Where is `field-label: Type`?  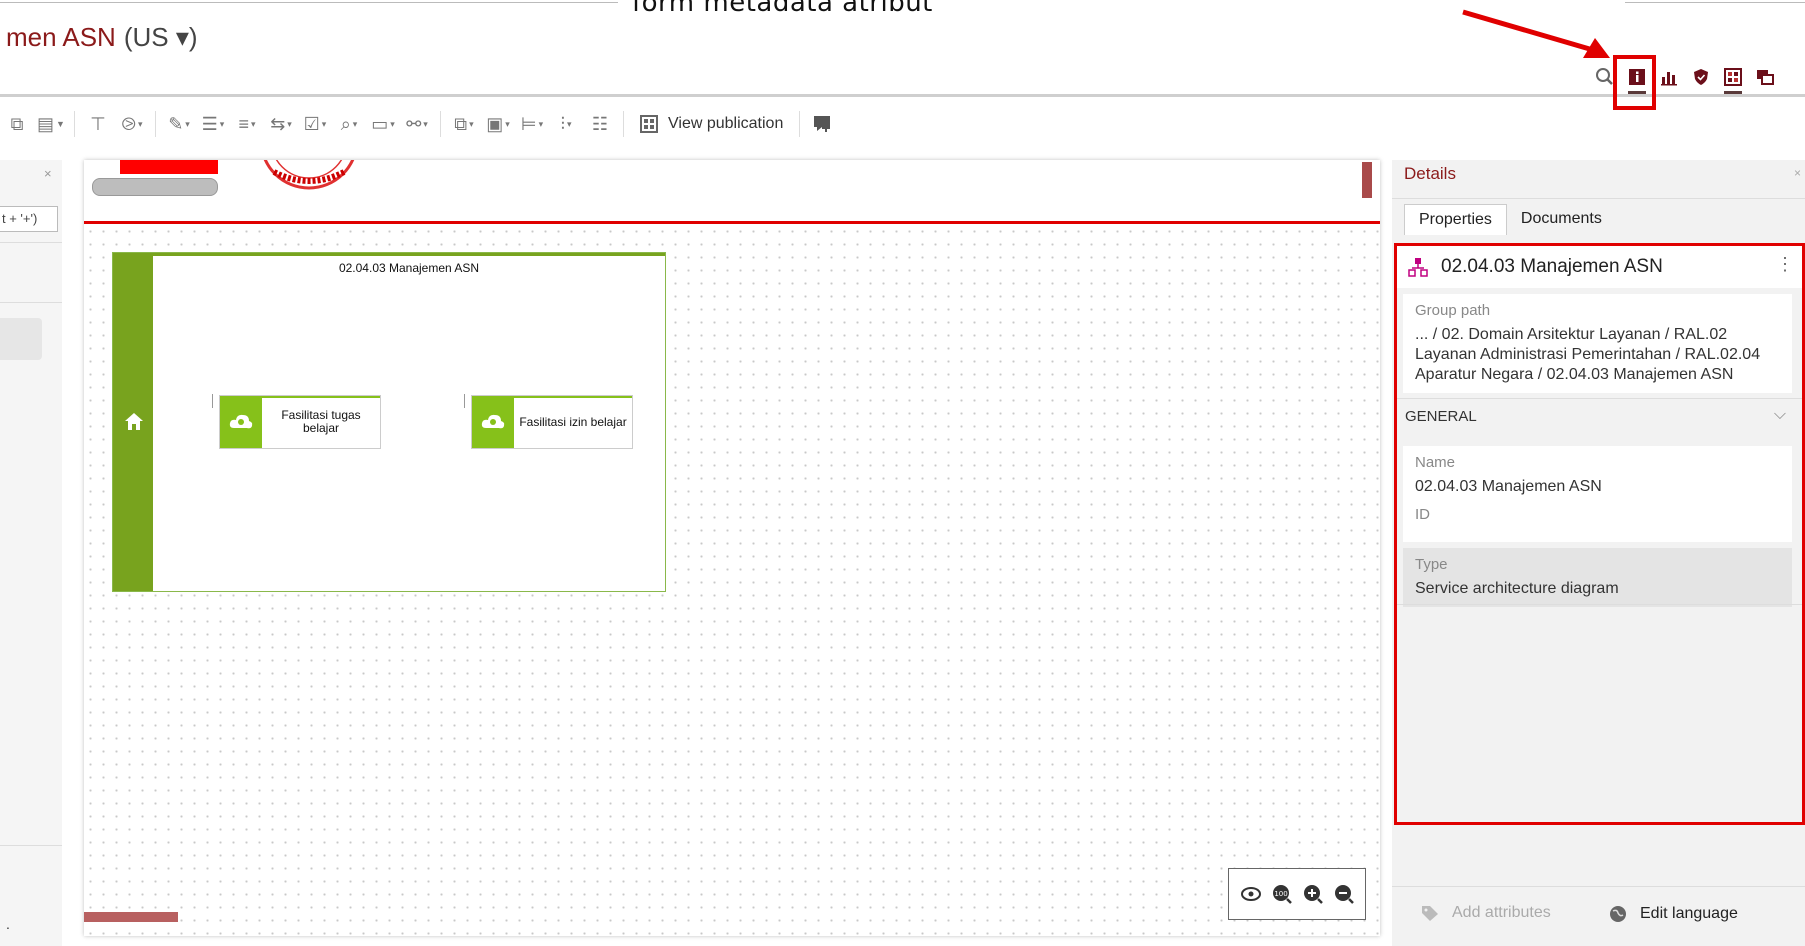 field-label: Type is located at coordinates (1431, 564).